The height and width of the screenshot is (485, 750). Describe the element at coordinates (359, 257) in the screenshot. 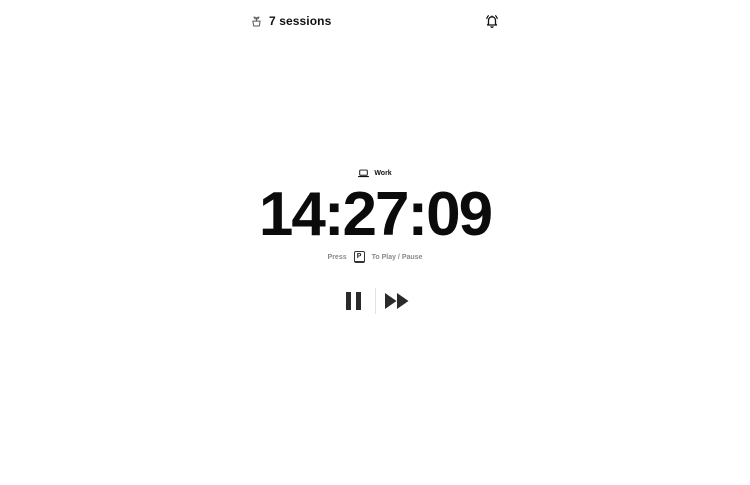

I see `keycap-p: P` at that location.